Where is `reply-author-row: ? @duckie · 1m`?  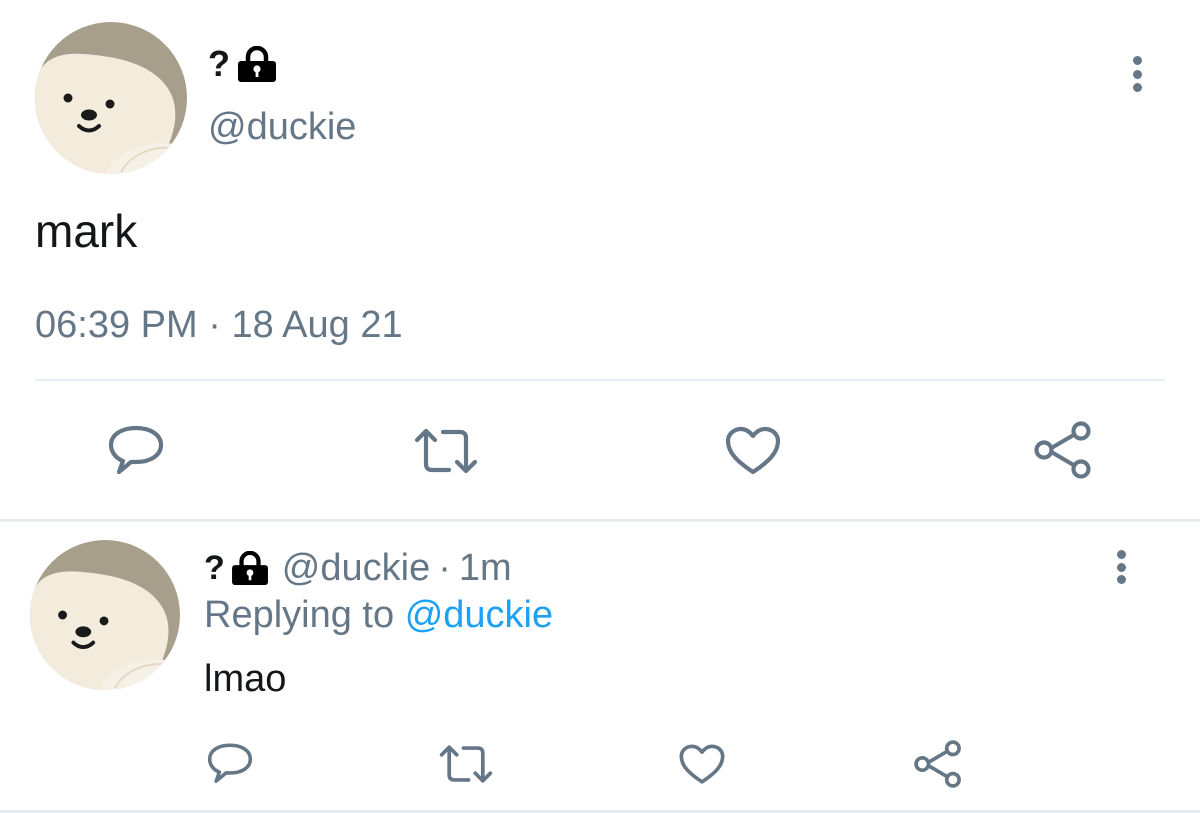
reply-author-row: ? @duckie · 1m is located at coordinates (358, 568).